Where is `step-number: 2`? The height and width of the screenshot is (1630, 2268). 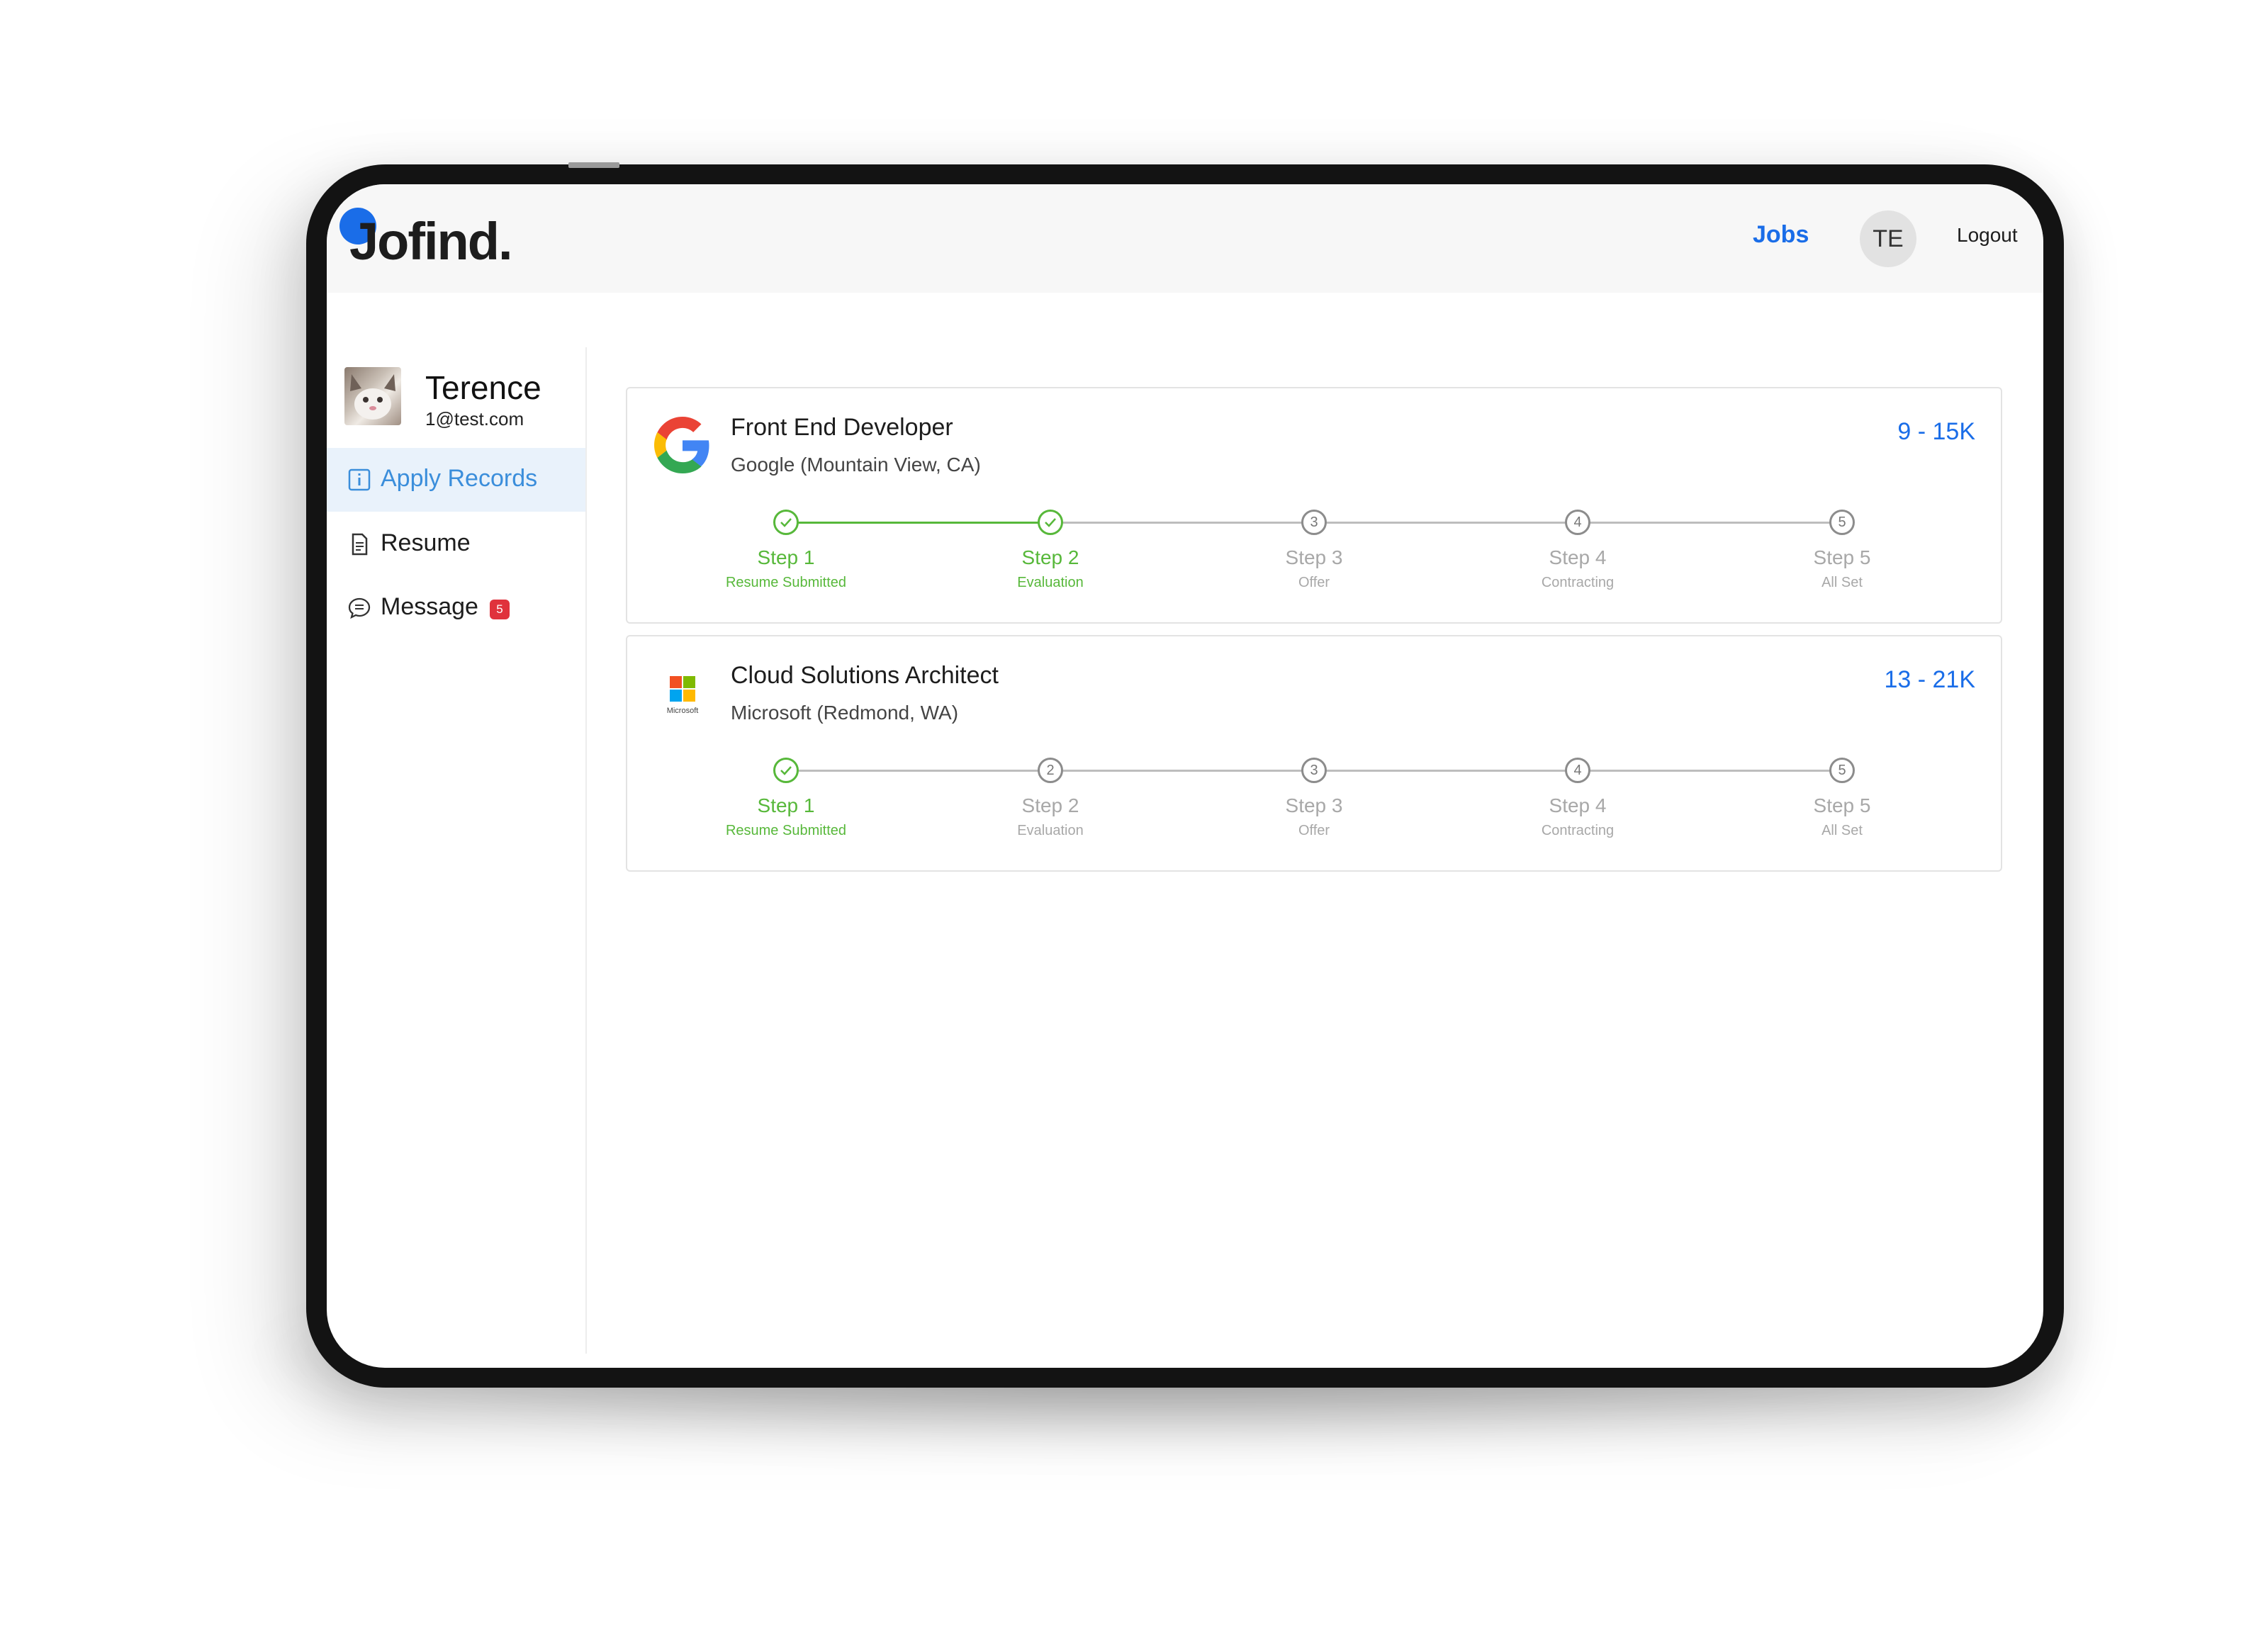 step-number: 2 is located at coordinates (1050, 771).